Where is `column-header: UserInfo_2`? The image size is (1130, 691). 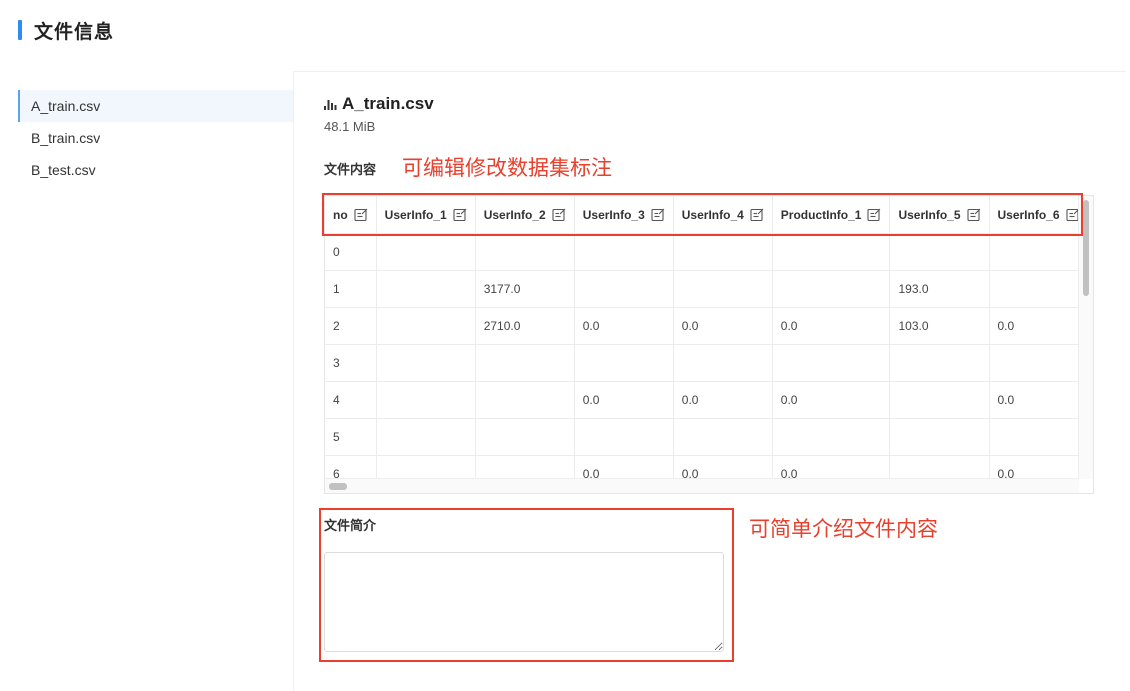 column-header: UserInfo_2 is located at coordinates (525, 215).